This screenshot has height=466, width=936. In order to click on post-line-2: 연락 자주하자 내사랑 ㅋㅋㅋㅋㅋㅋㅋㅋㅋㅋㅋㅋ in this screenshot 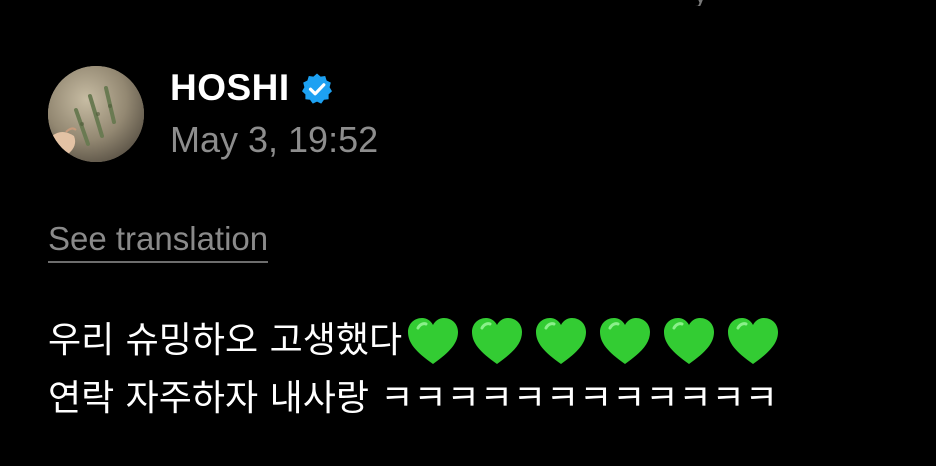, I will do `click(478, 399)`.